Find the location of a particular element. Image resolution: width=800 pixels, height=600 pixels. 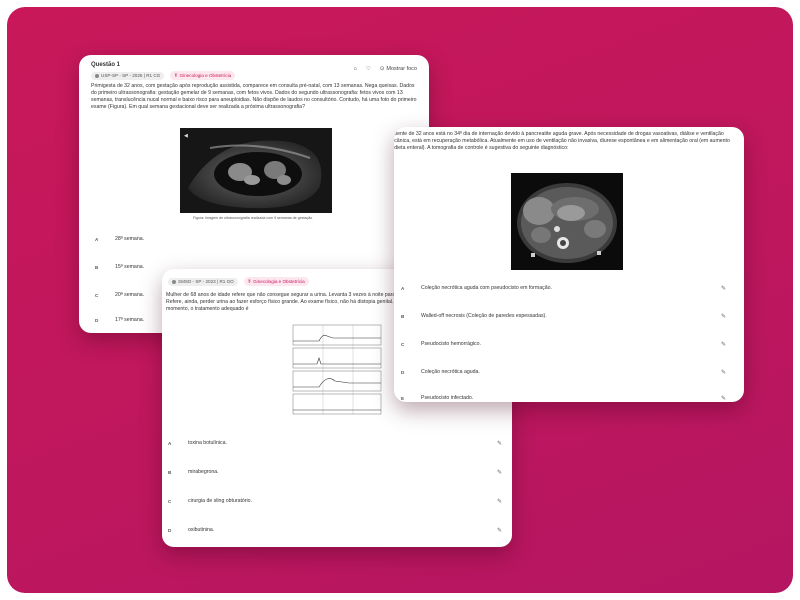

option-c: C 20ª semana. is located at coordinates (119, 295).